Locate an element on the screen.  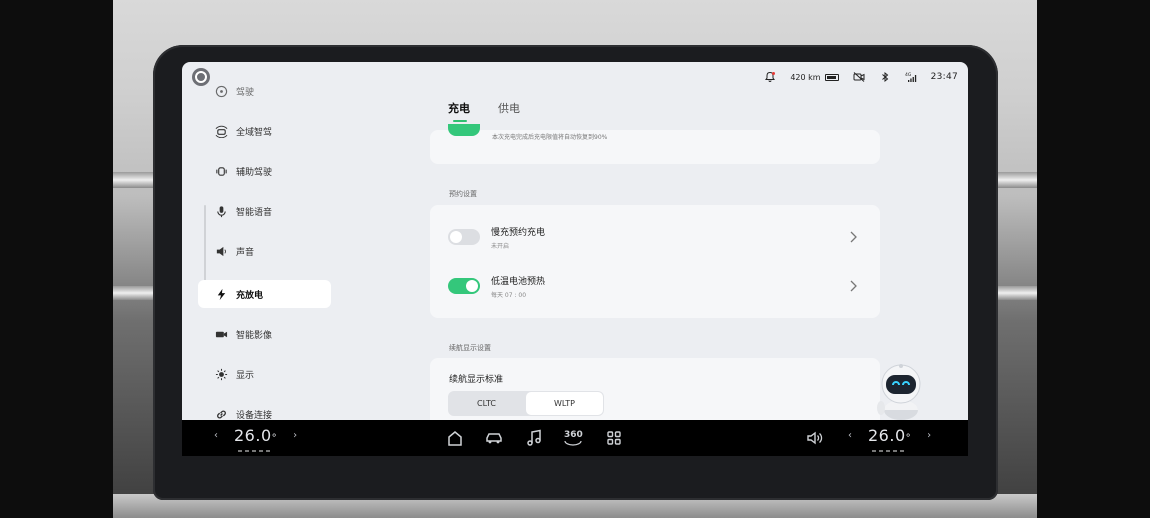
right-border is located at coordinates (1093, 259).